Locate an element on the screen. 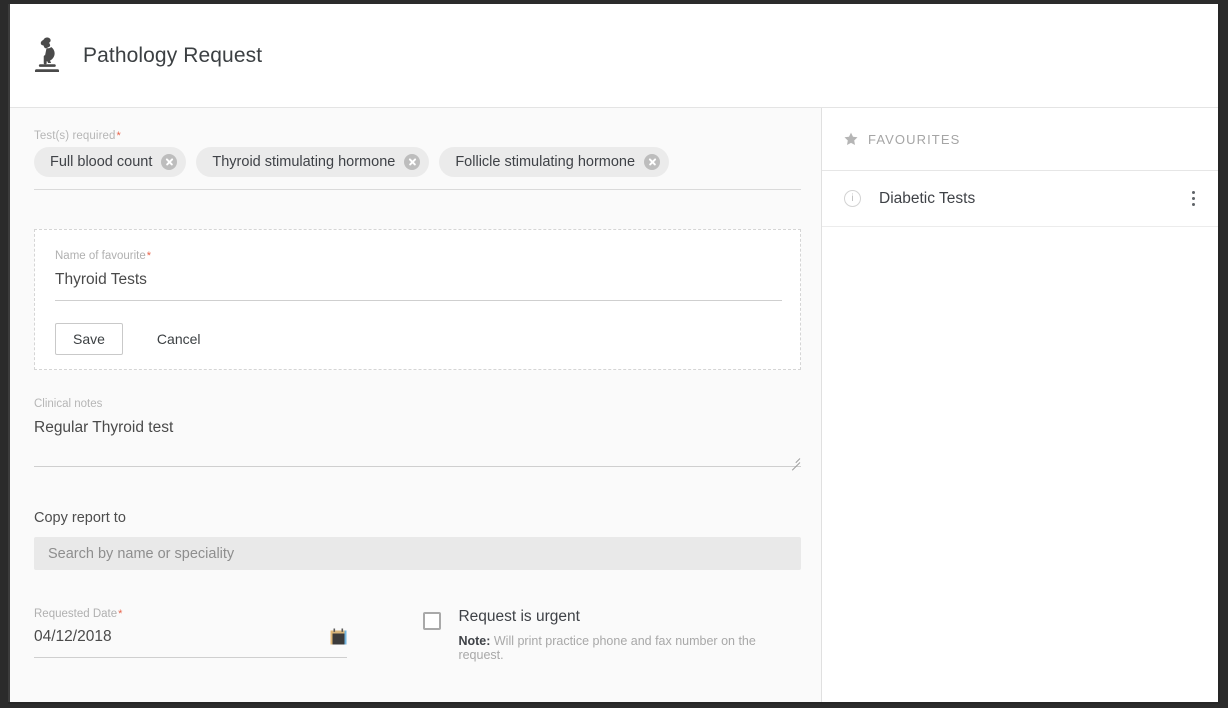 The width and height of the screenshot is (1228, 708). list-item-label: Diabetic Tests is located at coordinates (927, 198).